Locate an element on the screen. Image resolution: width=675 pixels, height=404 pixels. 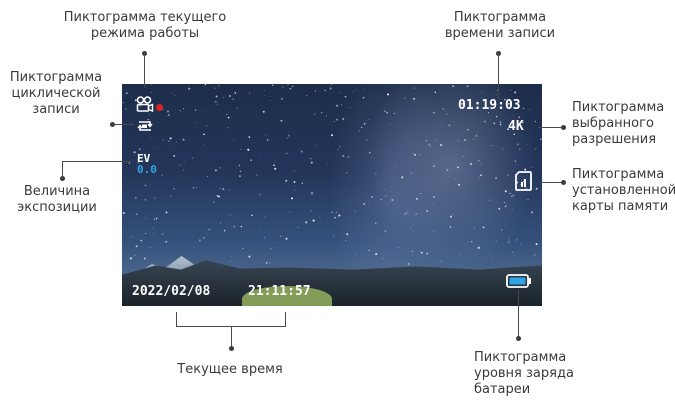
label-loop: Пиктограмма циклической записи is located at coordinates (56, 93).